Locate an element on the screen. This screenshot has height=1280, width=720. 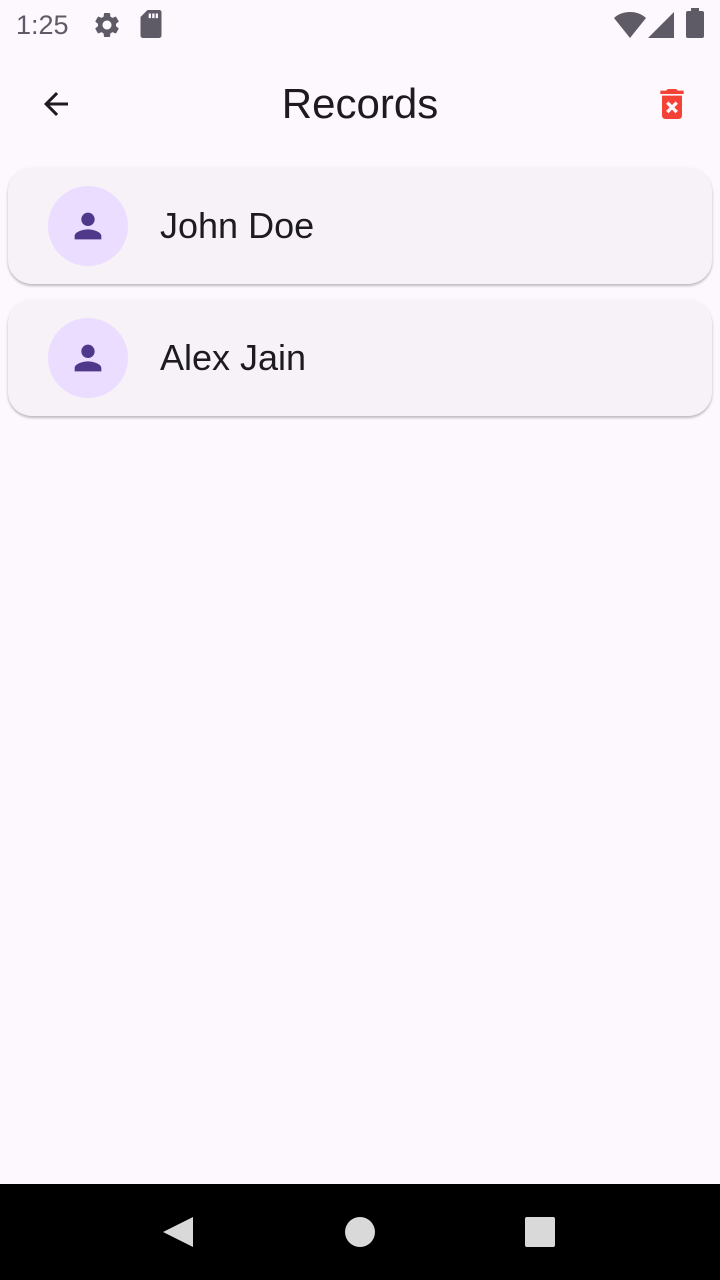
sd-card-icon is located at coordinates (151, 24).